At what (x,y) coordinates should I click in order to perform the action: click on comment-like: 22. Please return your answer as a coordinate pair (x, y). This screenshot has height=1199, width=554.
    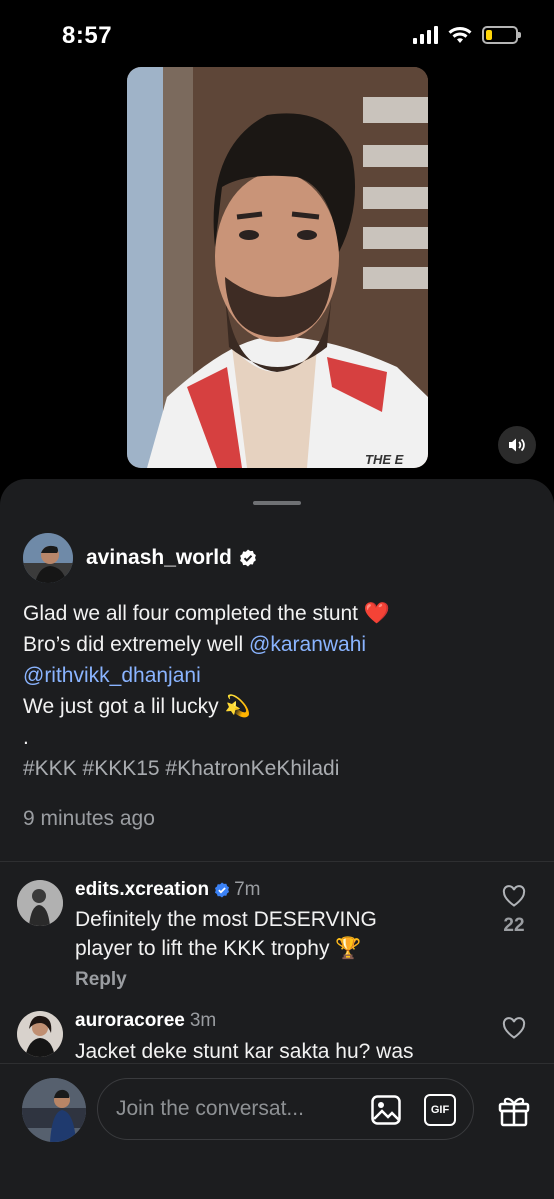
    Looking at the image, I should click on (514, 911).